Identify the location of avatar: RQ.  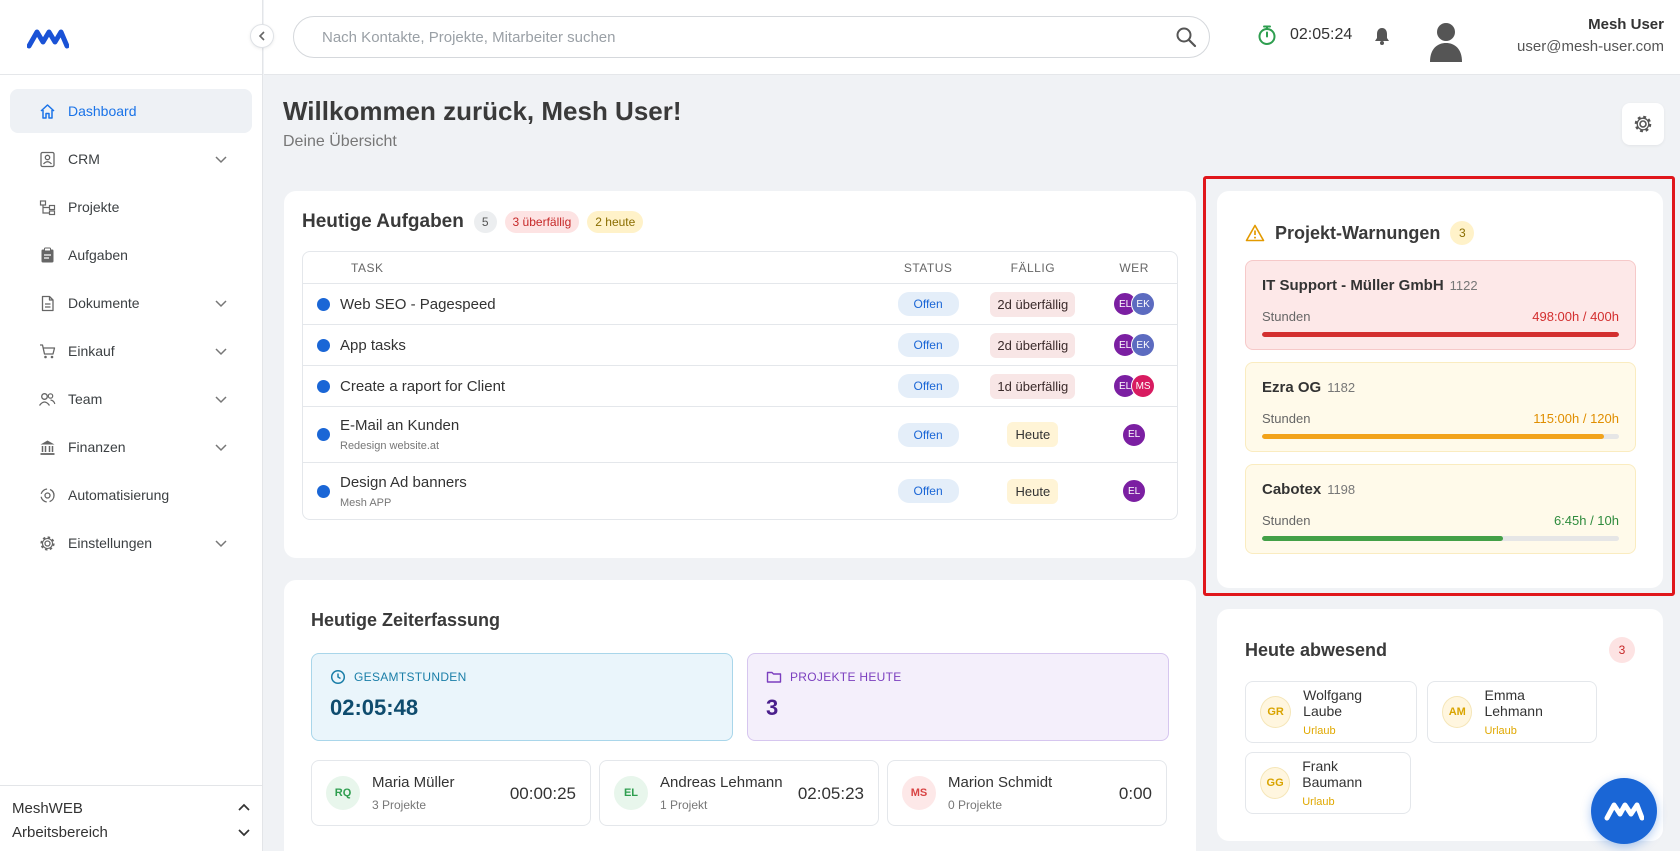
(343, 793).